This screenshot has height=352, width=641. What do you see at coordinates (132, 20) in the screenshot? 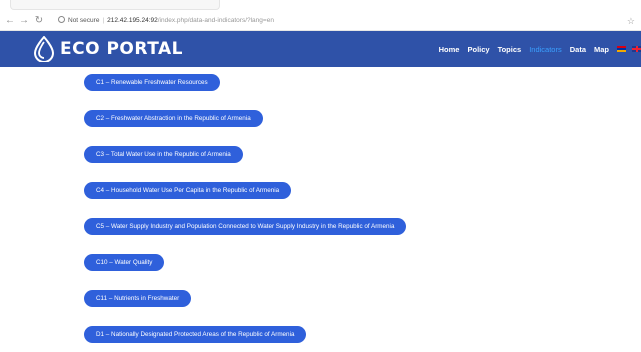
I see `url-host: 212.42.195.24:92` at bounding box center [132, 20].